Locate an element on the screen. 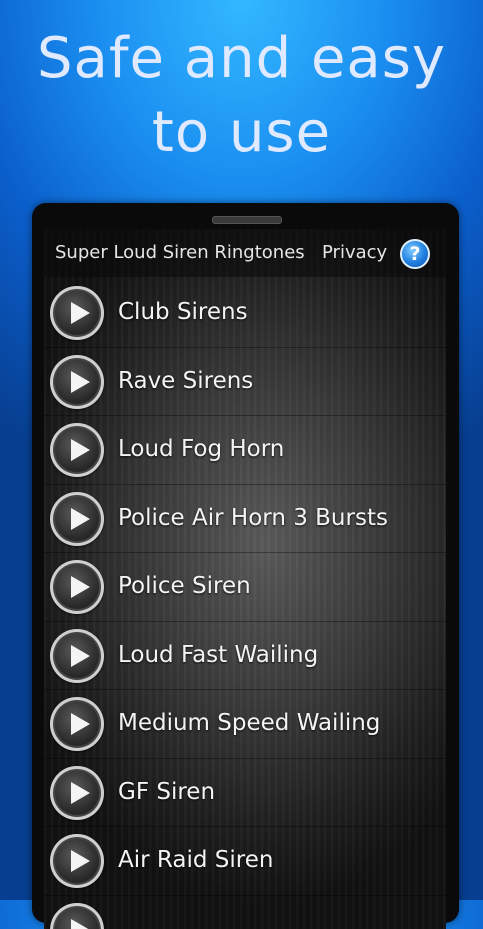  ringtone-item-police-air-horn: Police Air Horn 3 Bursts is located at coordinates (245, 519).